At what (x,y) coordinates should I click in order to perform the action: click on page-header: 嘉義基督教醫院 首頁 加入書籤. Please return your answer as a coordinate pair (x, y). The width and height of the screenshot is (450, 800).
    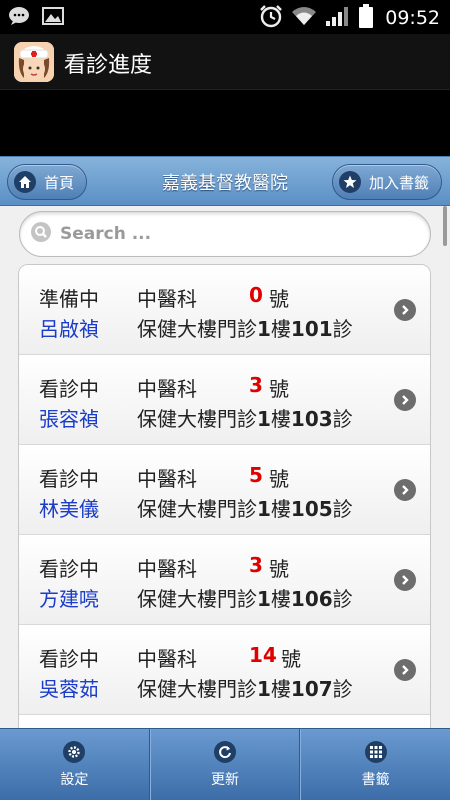
    Looking at the image, I should click on (225, 181).